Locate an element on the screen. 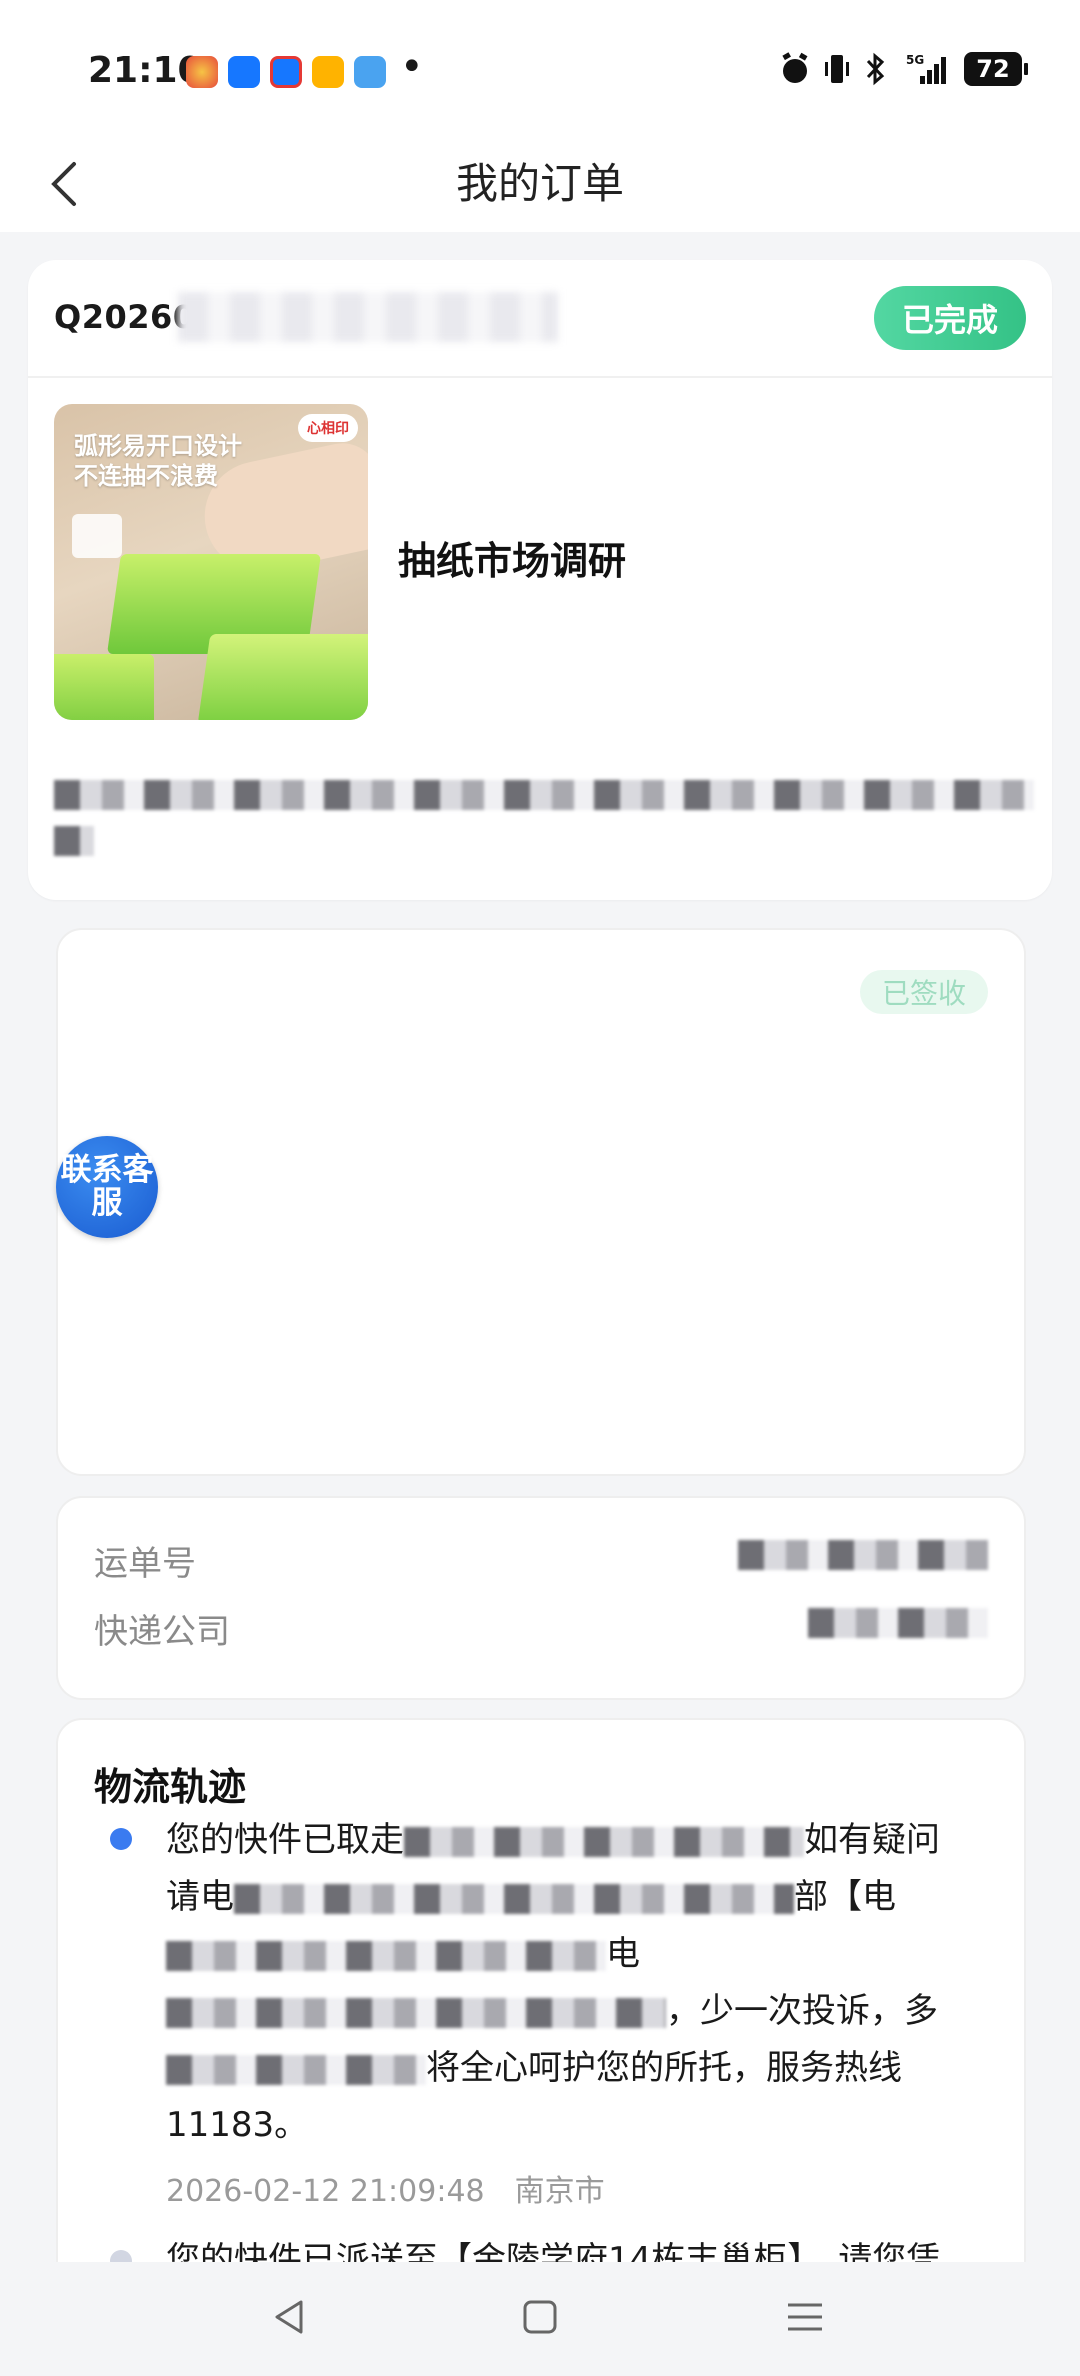 The width and height of the screenshot is (1080, 2376). courier-company-redacted is located at coordinates (898, 1623).